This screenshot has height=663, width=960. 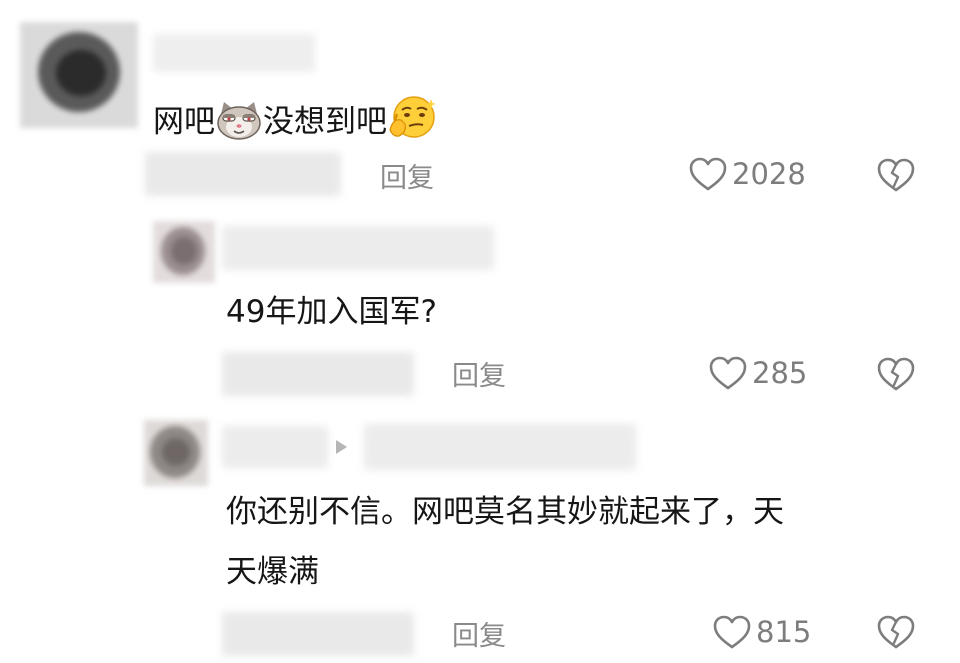 I want to click on comment-text-part: 网吧, so click(x=184, y=122).